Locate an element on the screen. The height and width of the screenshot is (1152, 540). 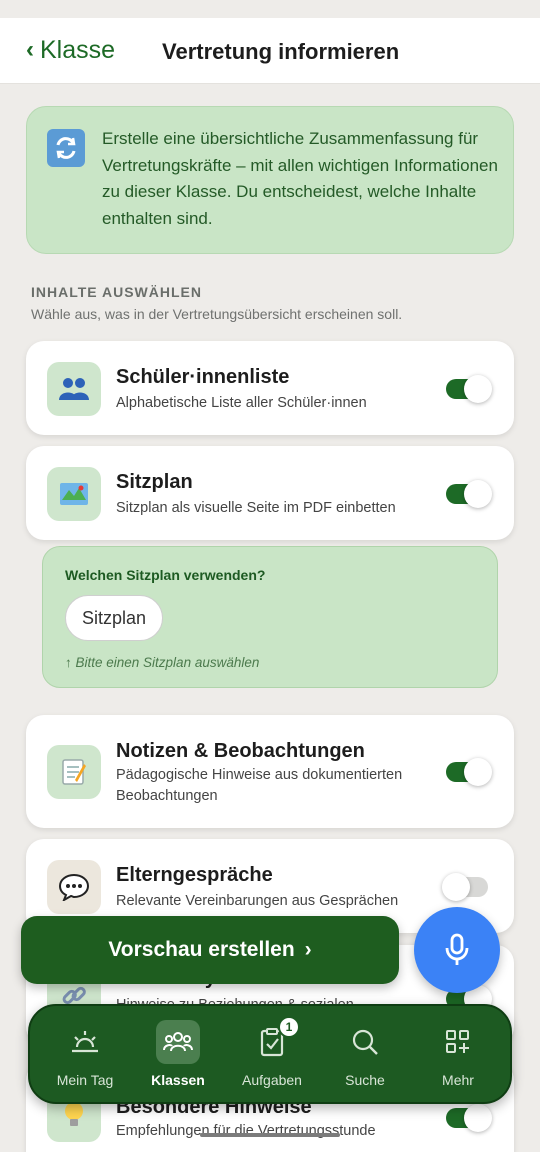
card-desc: Empfehlungen für die Vertretungsstunde is located at coordinates (246, 1131).